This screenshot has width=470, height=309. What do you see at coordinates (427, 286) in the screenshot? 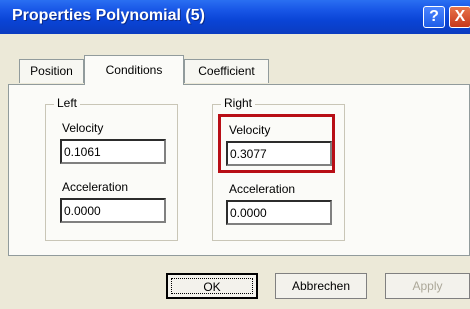
I see `apply-button: Apply` at bounding box center [427, 286].